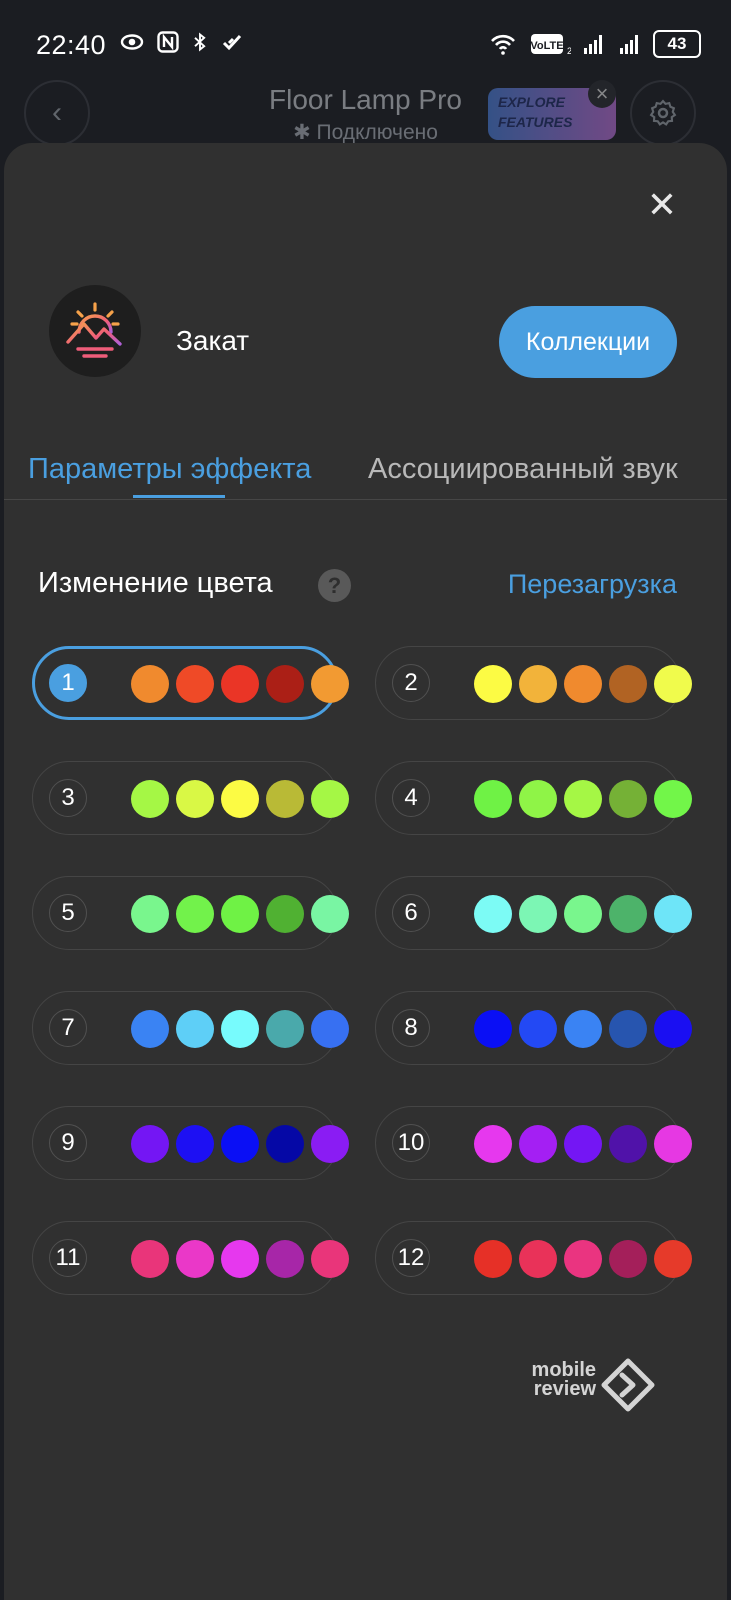 This screenshot has height=1600, width=731. I want to click on palette-number: 6, so click(411, 913).